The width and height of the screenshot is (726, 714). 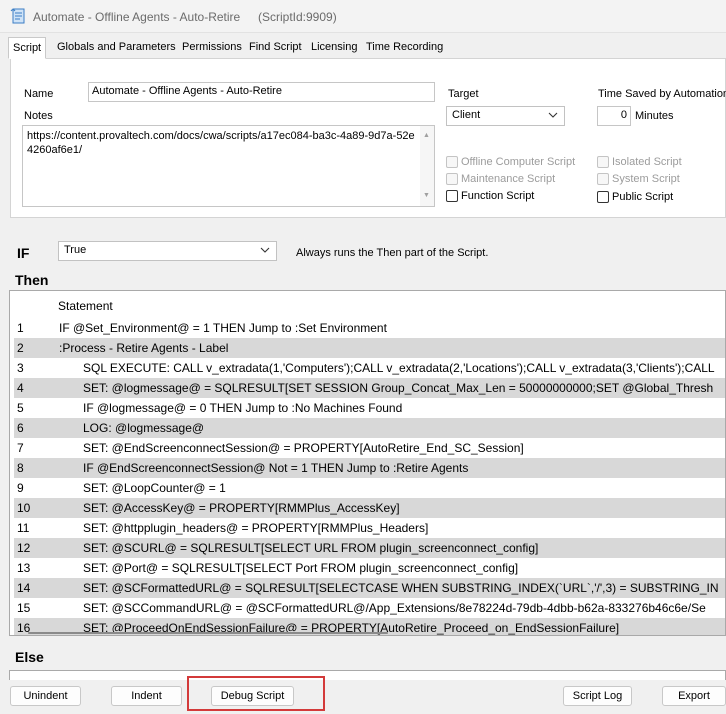 I want to click on tab-permissions: Permissions, so click(x=212, y=48).